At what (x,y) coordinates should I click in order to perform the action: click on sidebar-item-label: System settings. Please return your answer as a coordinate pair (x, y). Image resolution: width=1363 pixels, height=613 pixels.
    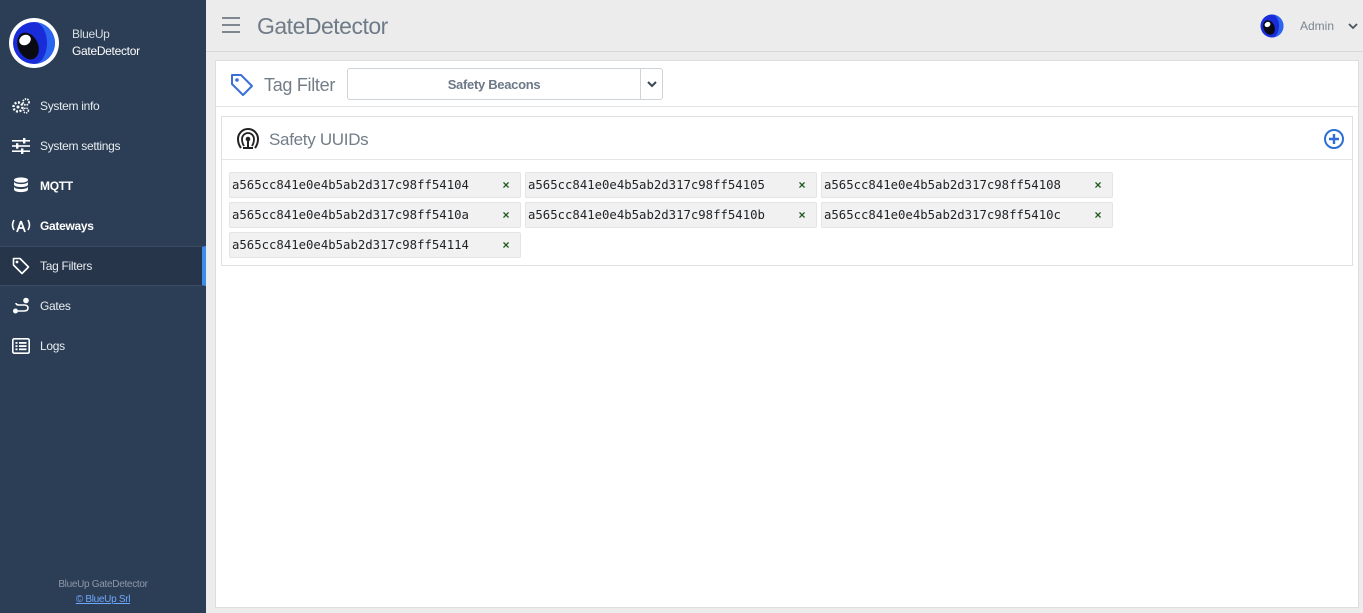
    Looking at the image, I should click on (80, 146).